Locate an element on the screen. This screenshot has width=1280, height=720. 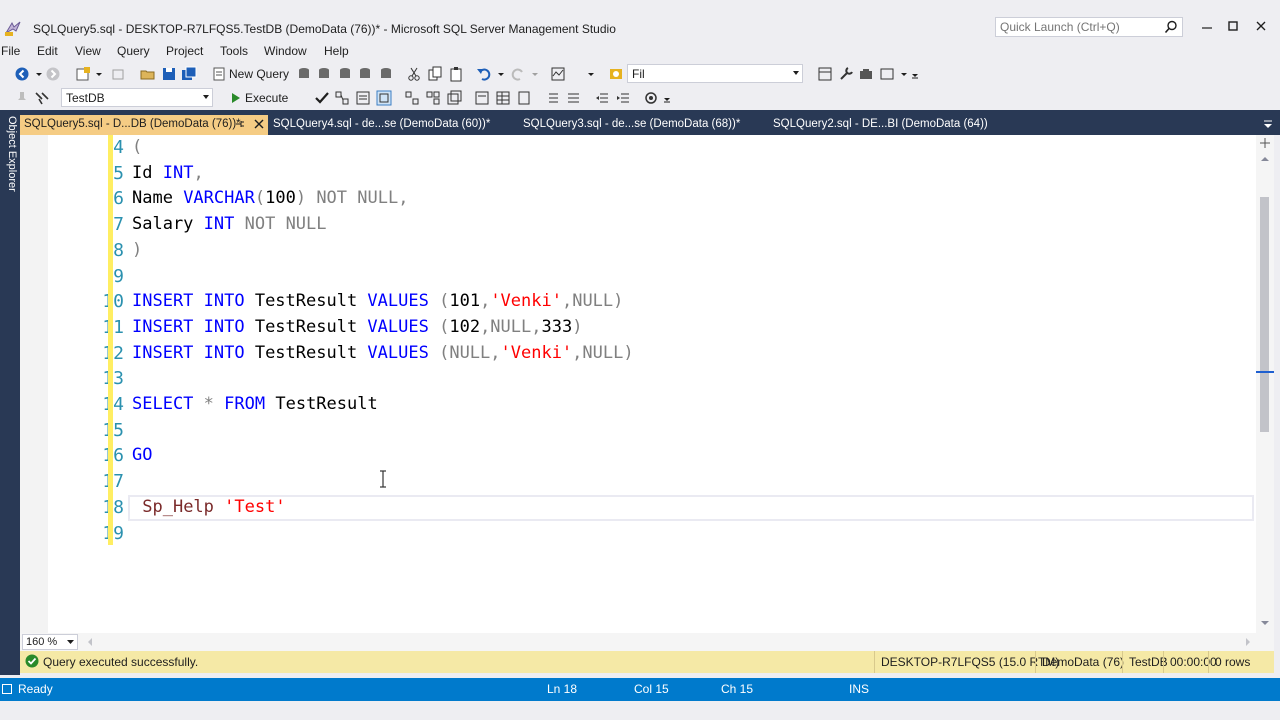
code-line: Id INT, is located at coordinates (168, 172).